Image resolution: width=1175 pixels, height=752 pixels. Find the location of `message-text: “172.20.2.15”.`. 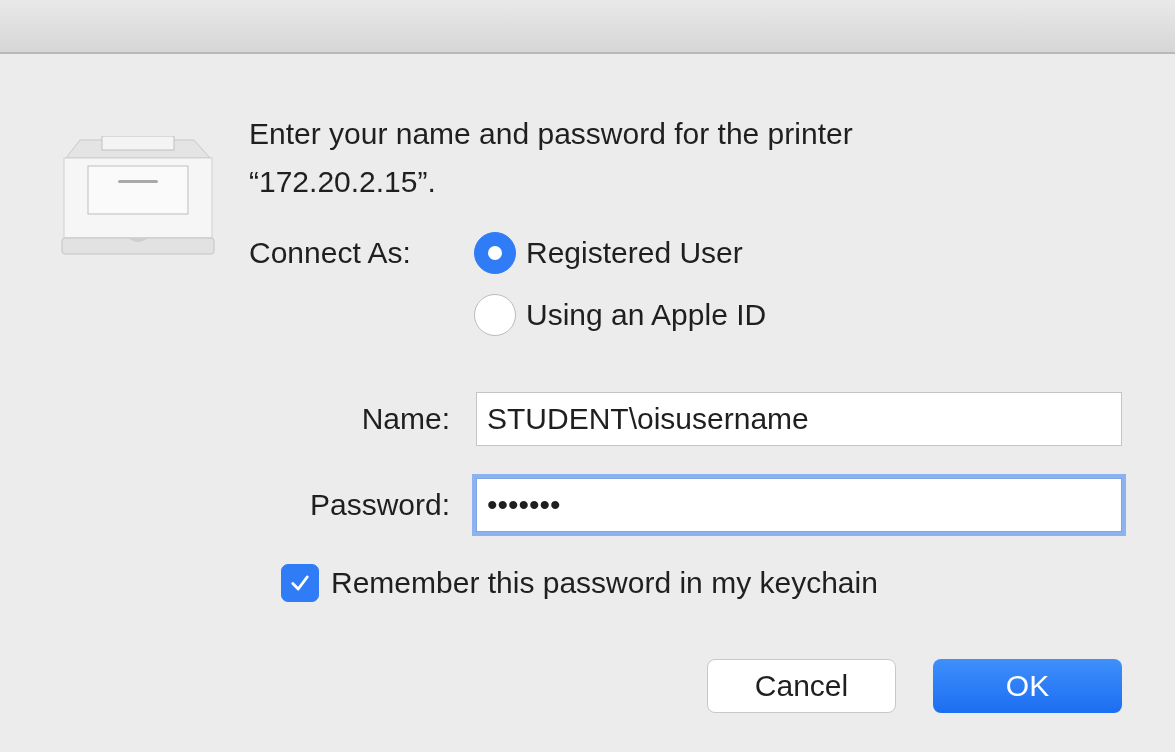

message-text: “172.20.2.15”. is located at coordinates (342, 182).